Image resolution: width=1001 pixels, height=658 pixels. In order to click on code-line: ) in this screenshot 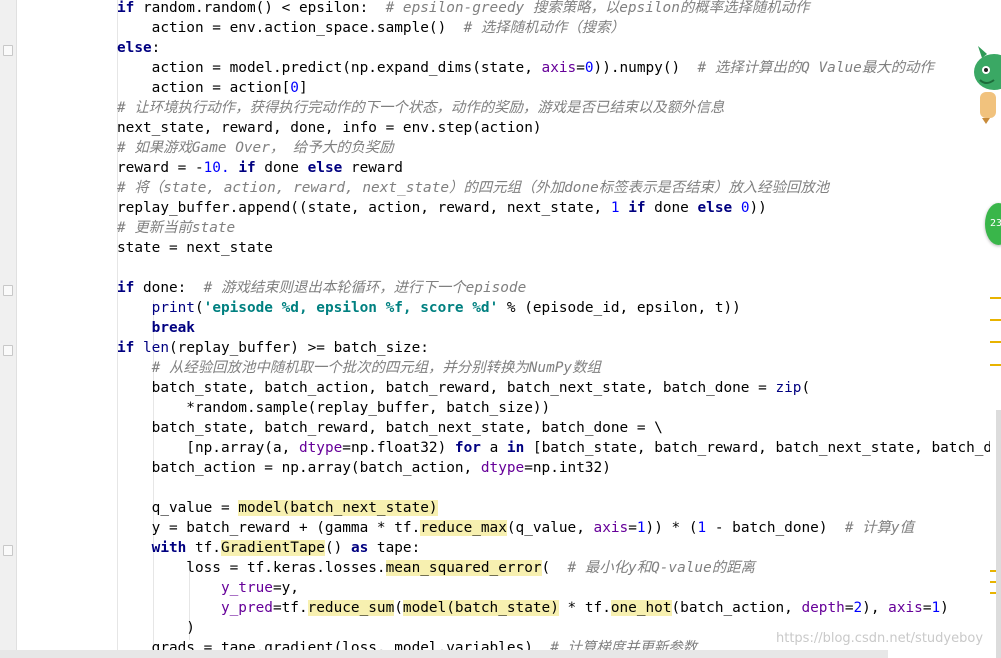, I will do `click(156, 628)`.